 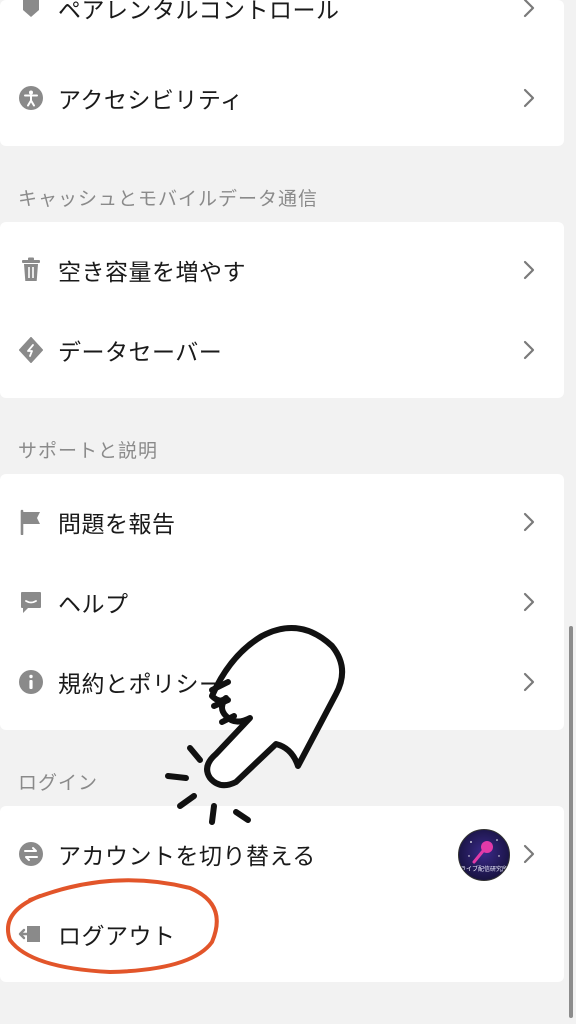 I want to click on section-title-support: サポートと説明, so click(x=88, y=451).